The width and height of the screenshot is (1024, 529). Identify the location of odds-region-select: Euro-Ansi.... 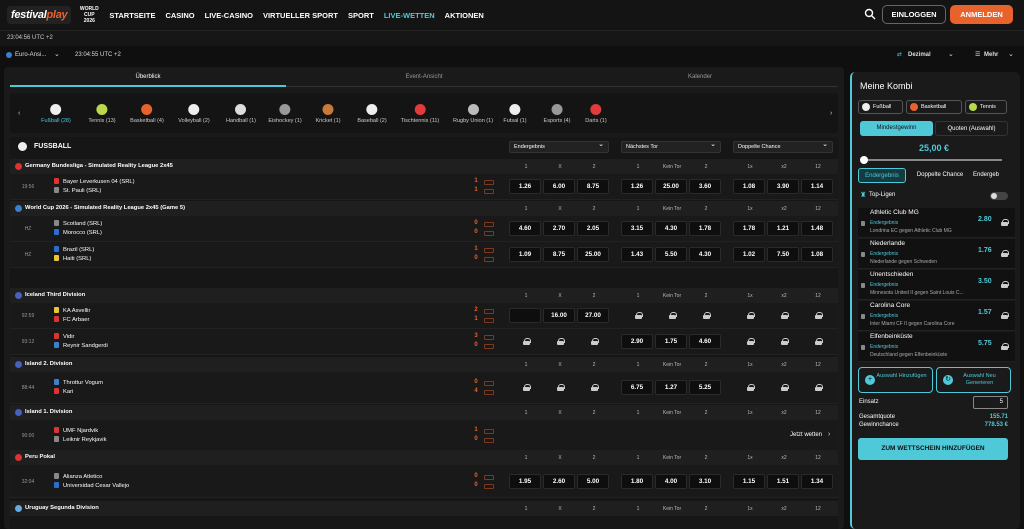
(30, 55).